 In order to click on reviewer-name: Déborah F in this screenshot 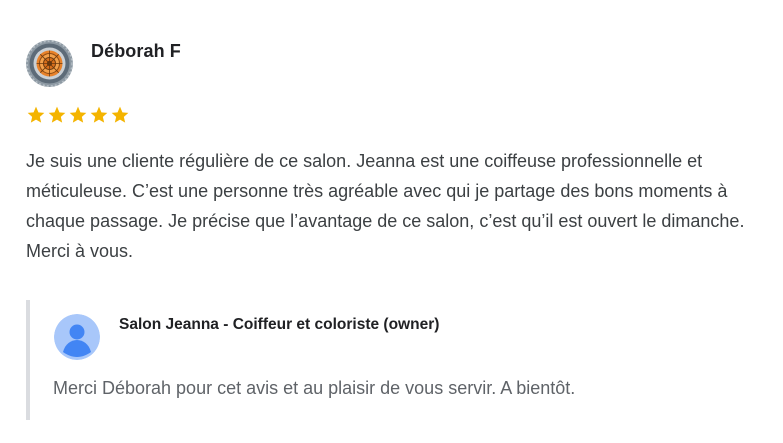, I will do `click(136, 51)`.